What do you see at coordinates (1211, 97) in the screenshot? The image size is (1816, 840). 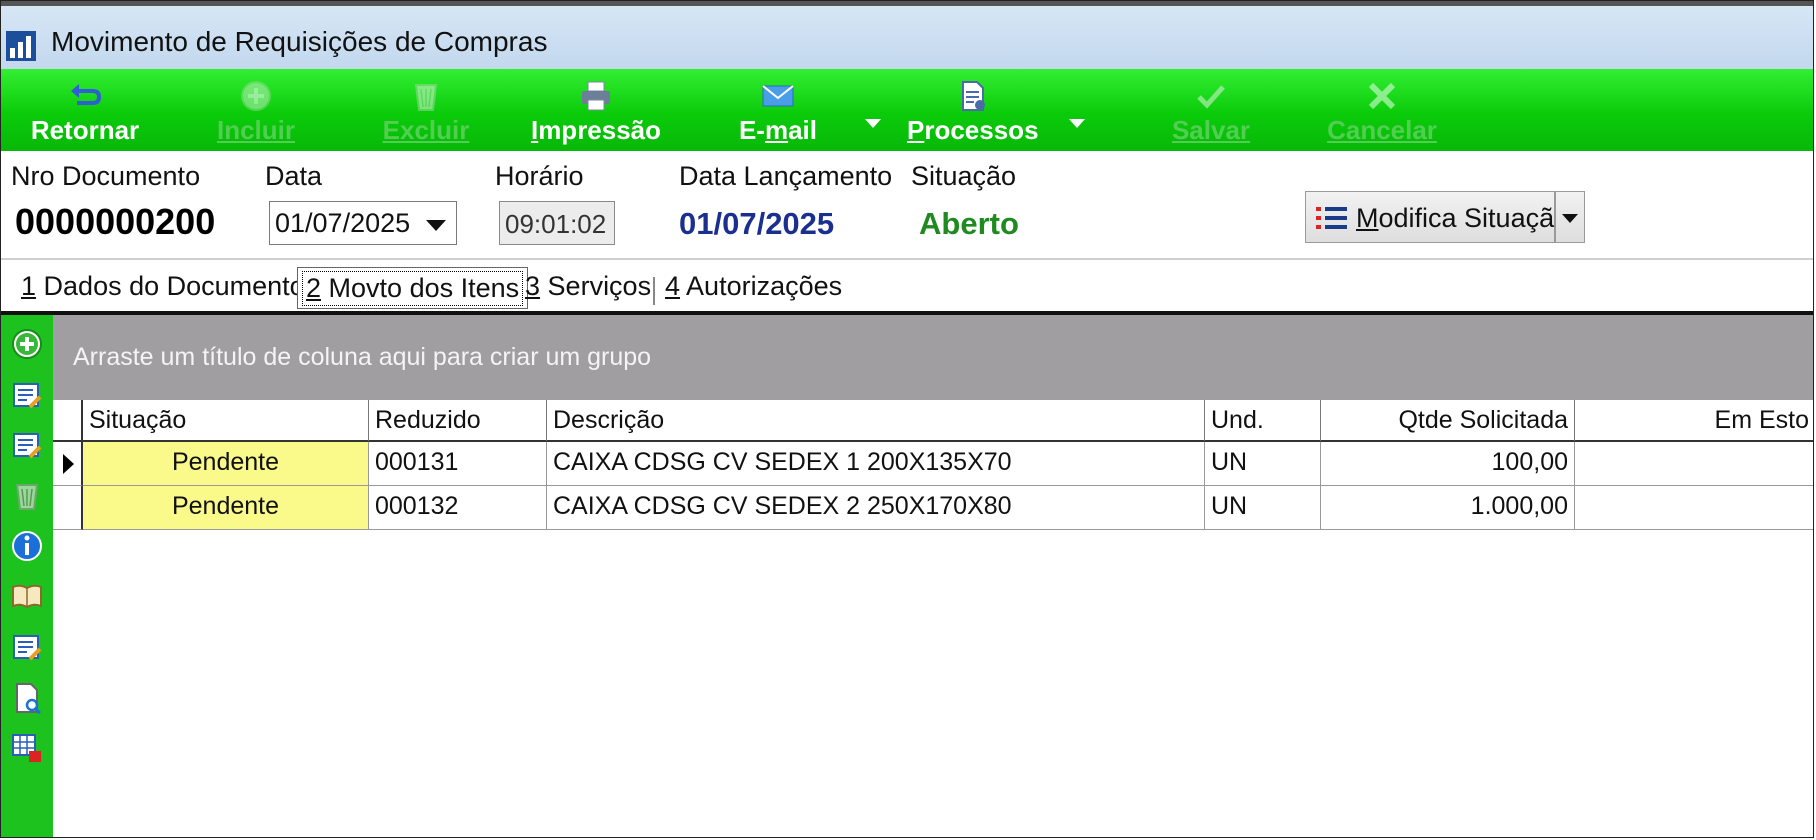 I see `checkmark-icon` at bounding box center [1211, 97].